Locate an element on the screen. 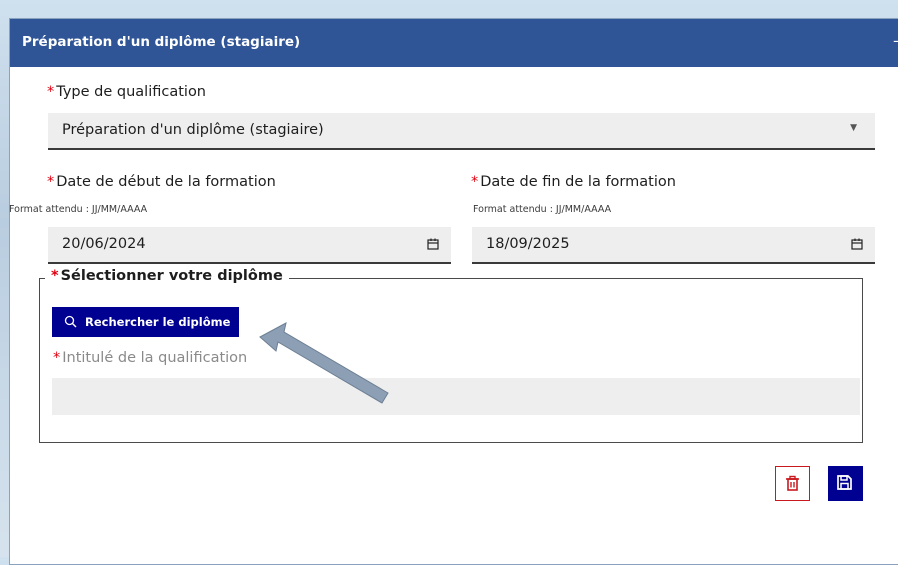 Image resolution: width=898 pixels, height=565 pixels. qualification-type-select: Préparation d'un diplôme (stagiaire) ▼ is located at coordinates (461, 131).